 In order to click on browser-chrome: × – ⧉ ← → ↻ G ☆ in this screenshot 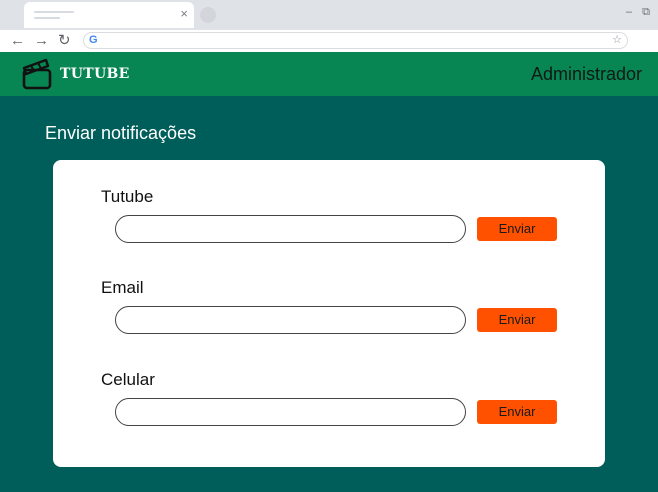, I will do `click(329, 26)`.